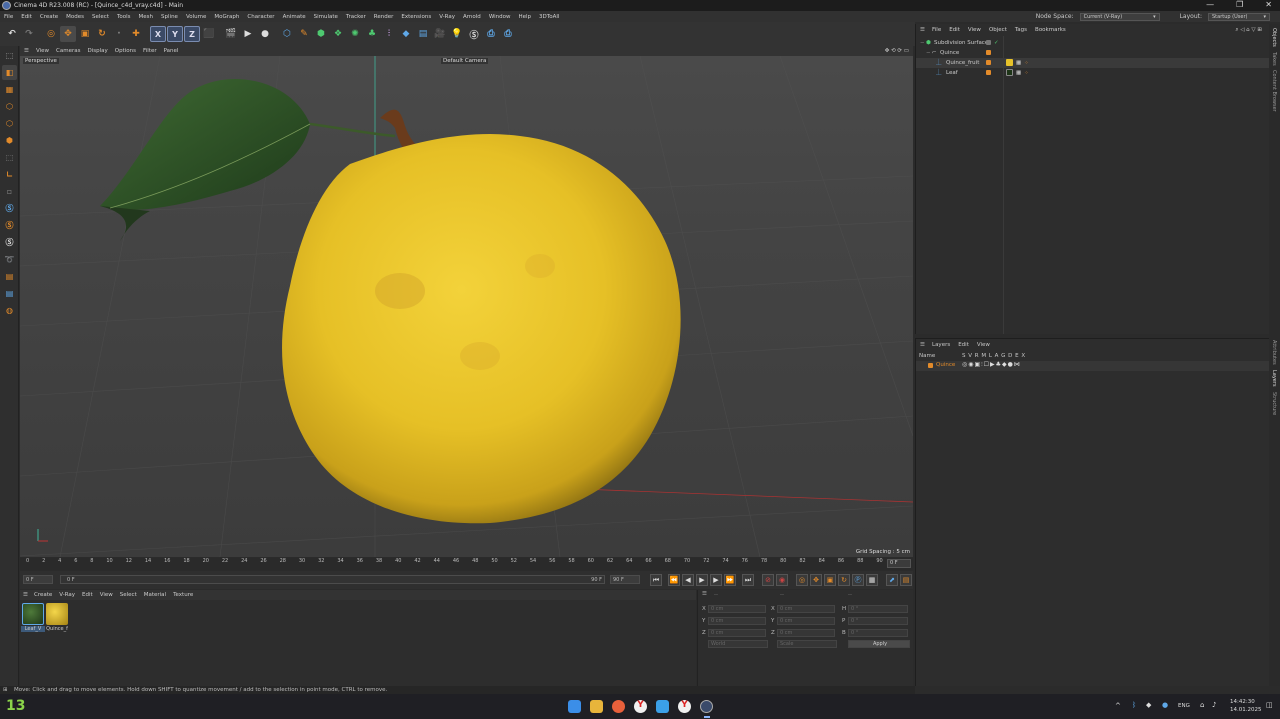  What do you see at coordinates (102, 34) in the screenshot?
I see `rotate-tool-icon: ↻` at bounding box center [102, 34].